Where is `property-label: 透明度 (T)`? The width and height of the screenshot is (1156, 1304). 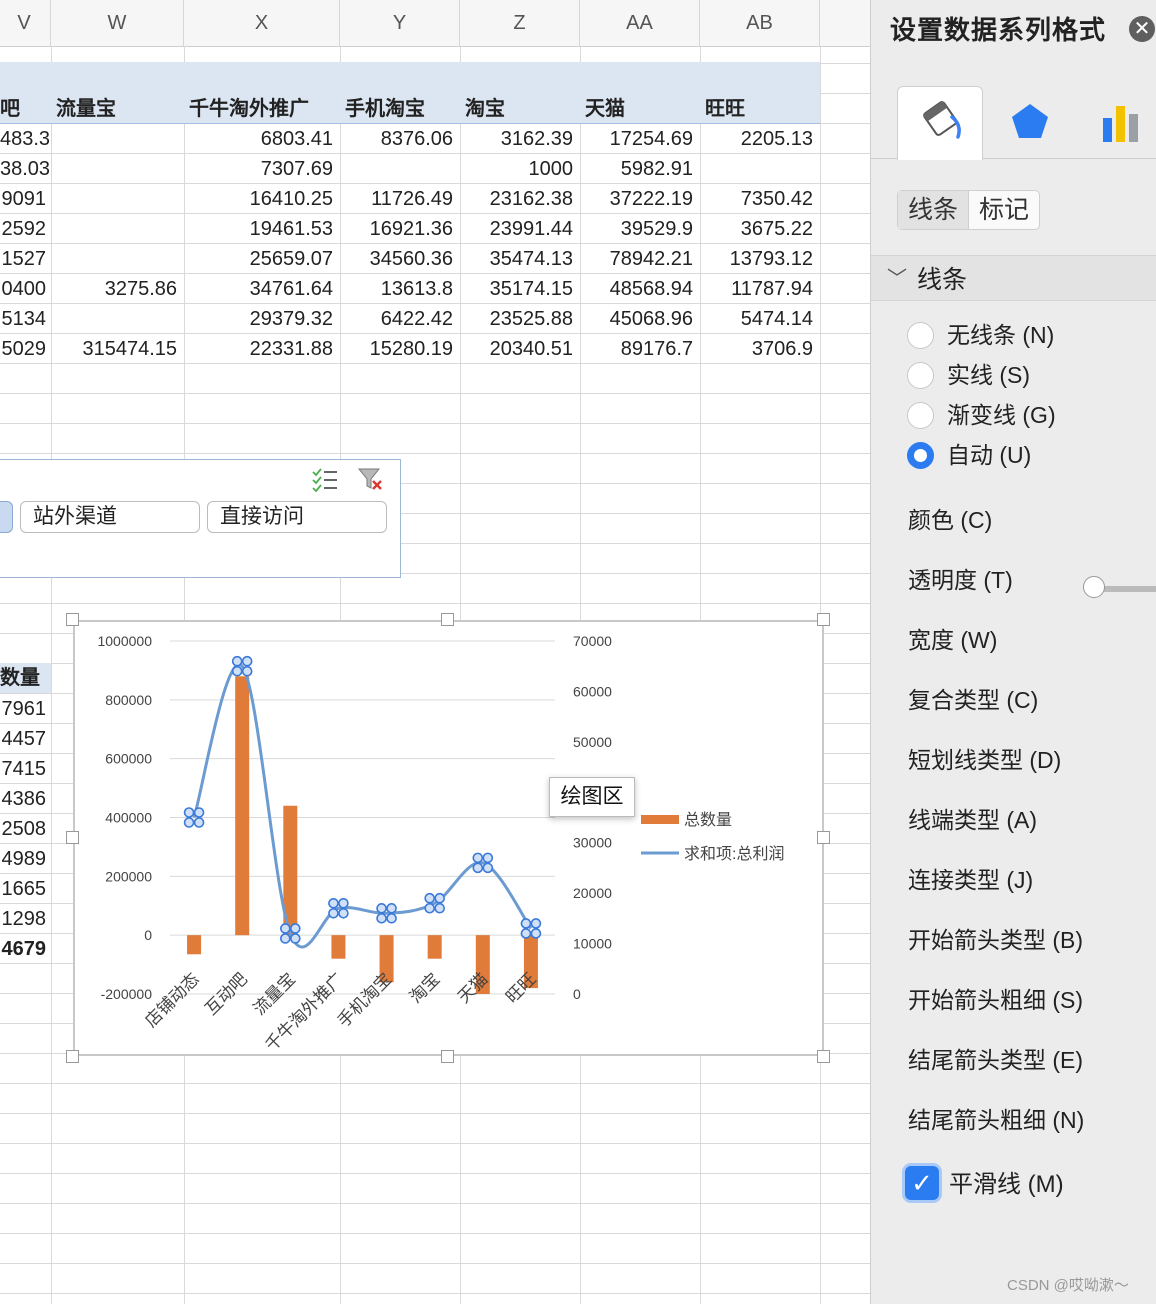
property-label: 透明度 (T) is located at coordinates (960, 580).